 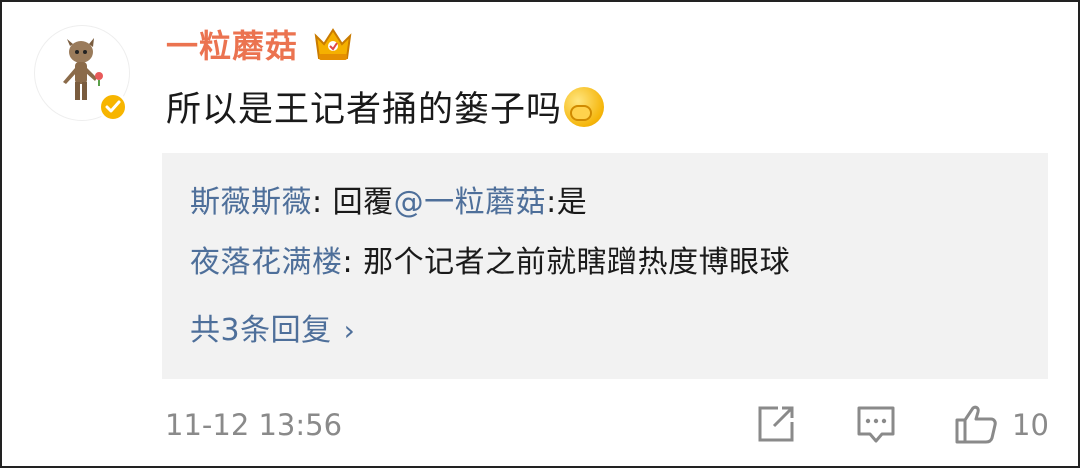 What do you see at coordinates (333, 44) in the screenshot?
I see `crown-vip-icon` at bounding box center [333, 44].